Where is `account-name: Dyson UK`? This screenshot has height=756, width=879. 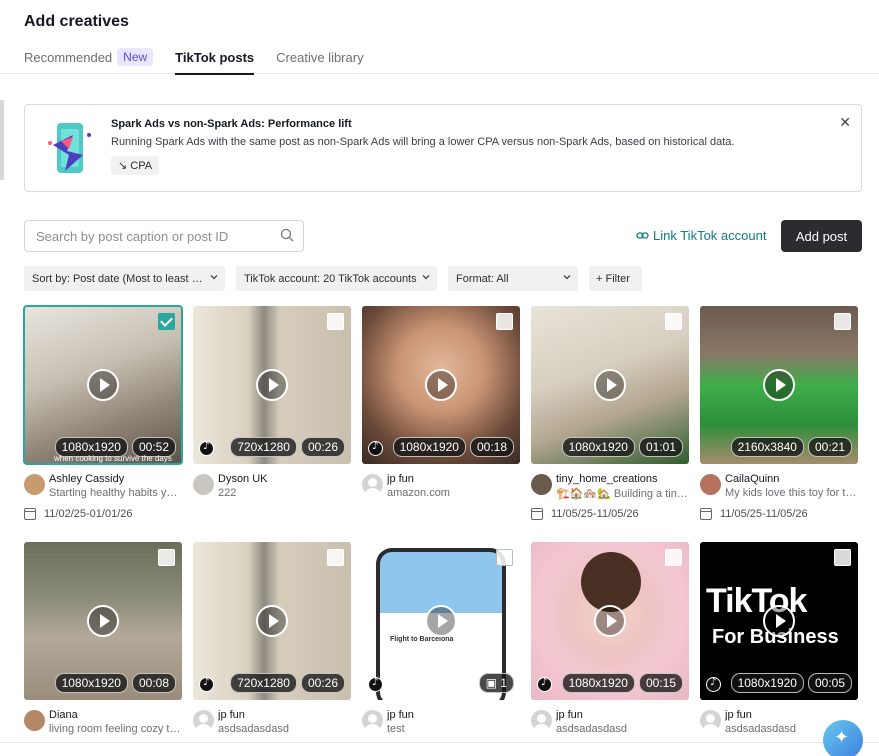
account-name: Dyson UK is located at coordinates (243, 479).